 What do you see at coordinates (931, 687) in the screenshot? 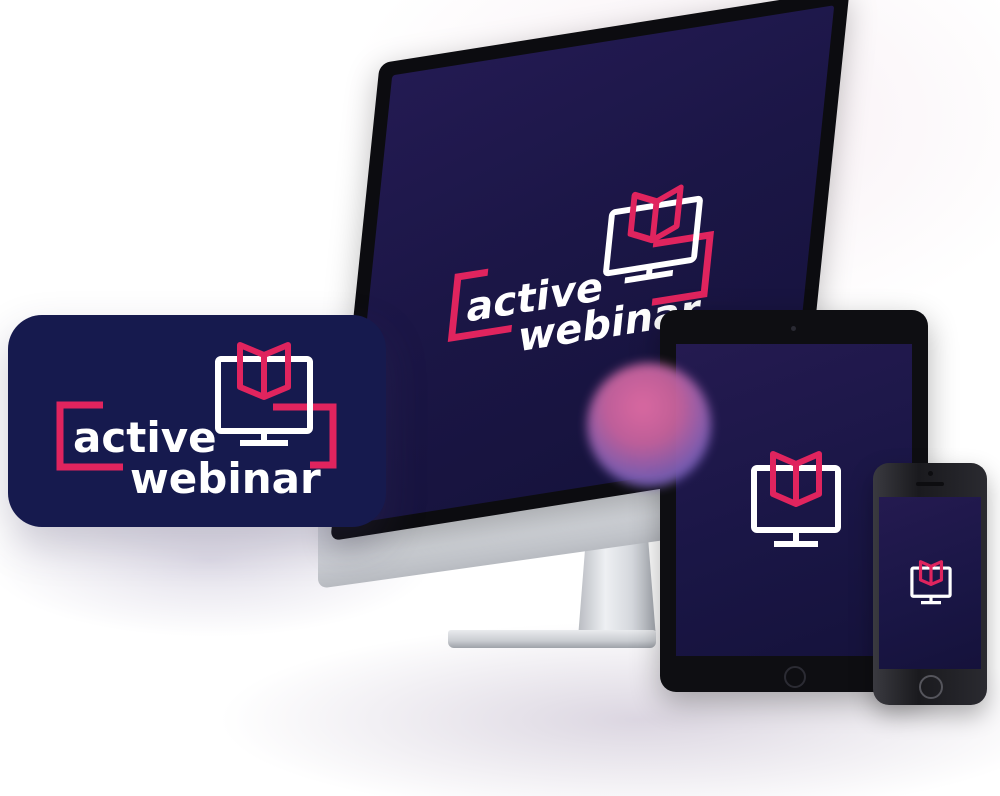
I see `phone-home-button` at bounding box center [931, 687].